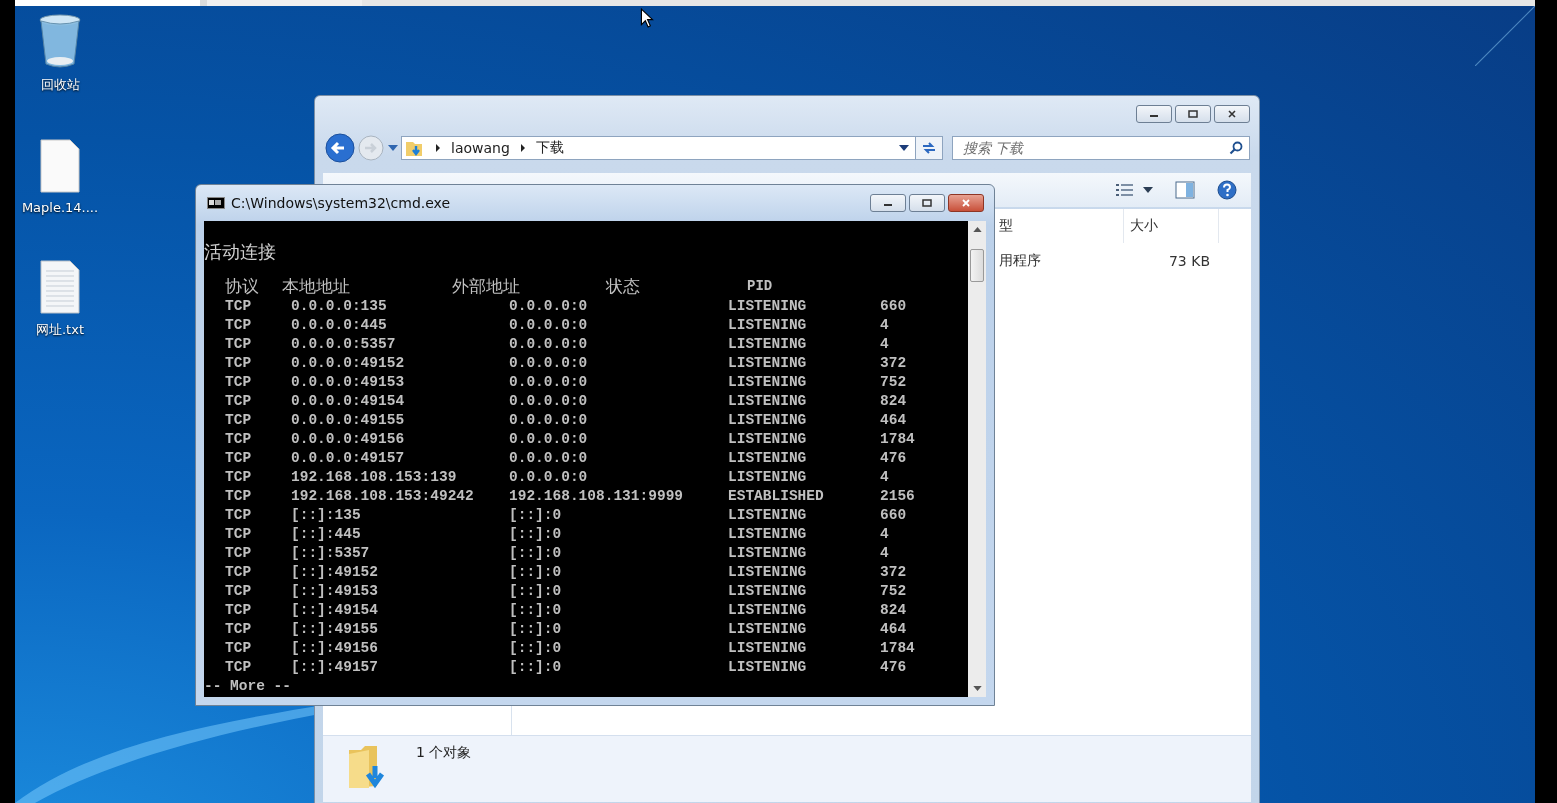 This screenshot has height=803, width=1557. I want to click on console-cell-text: [::]:49154, so click(335, 610).